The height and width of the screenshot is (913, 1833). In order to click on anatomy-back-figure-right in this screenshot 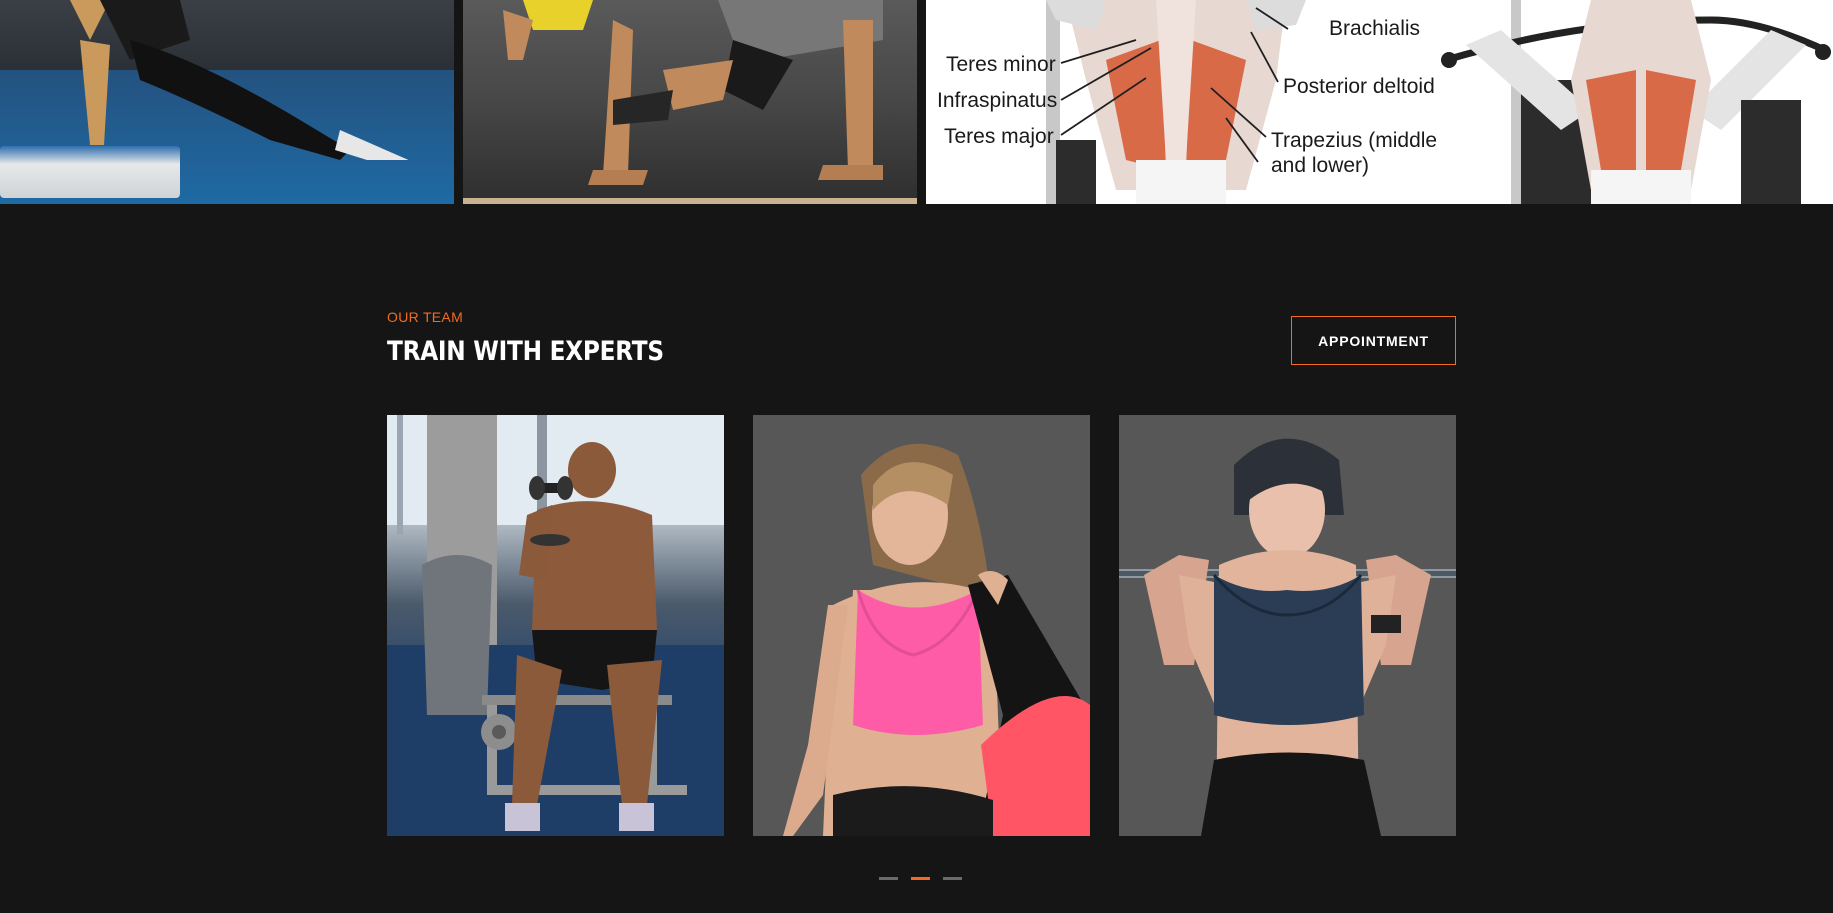, I will do `click(1636, 102)`.